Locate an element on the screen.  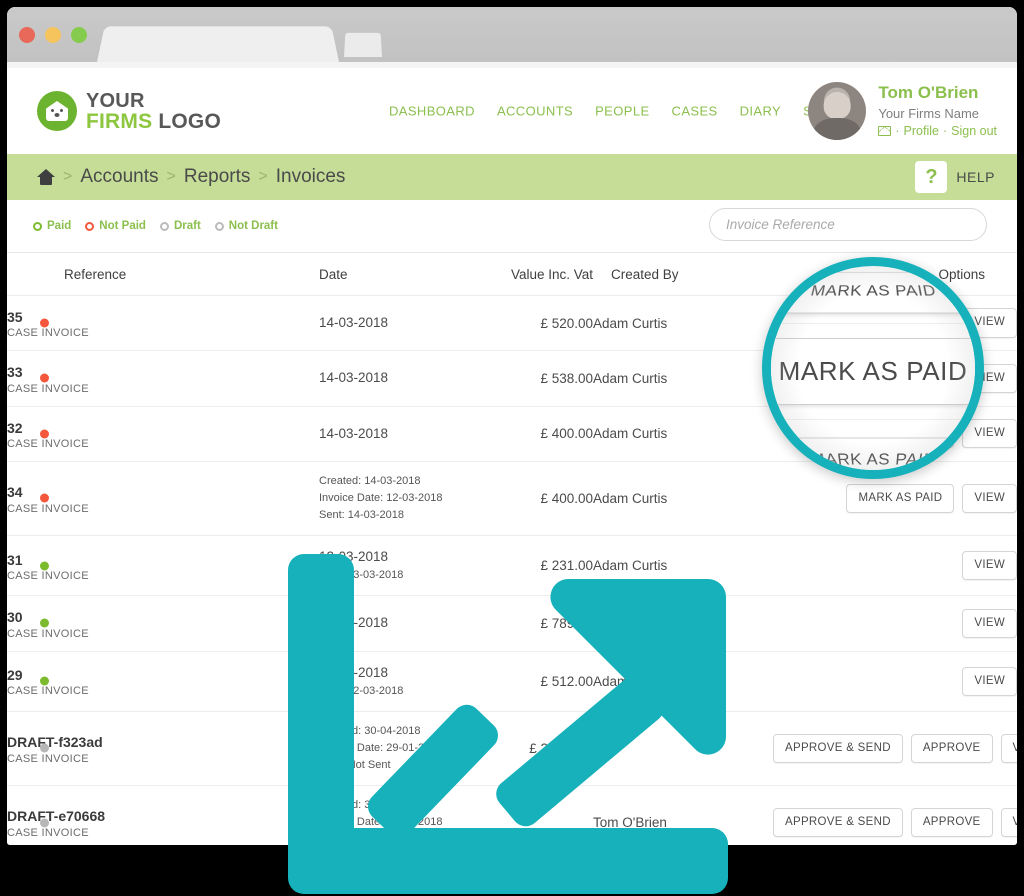
question-mark-icon: ? is located at coordinates (931, 177).